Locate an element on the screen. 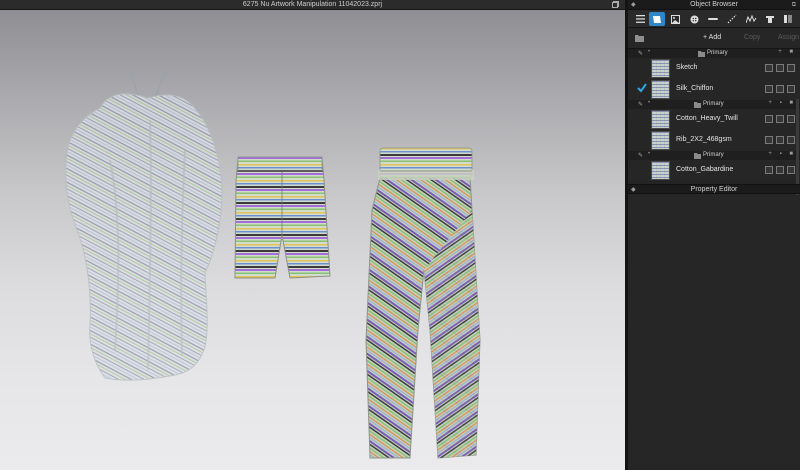 This screenshot has width=800, height=470. fabric-item-silk-chiffon: Silk_Chiffon is located at coordinates (714, 89).